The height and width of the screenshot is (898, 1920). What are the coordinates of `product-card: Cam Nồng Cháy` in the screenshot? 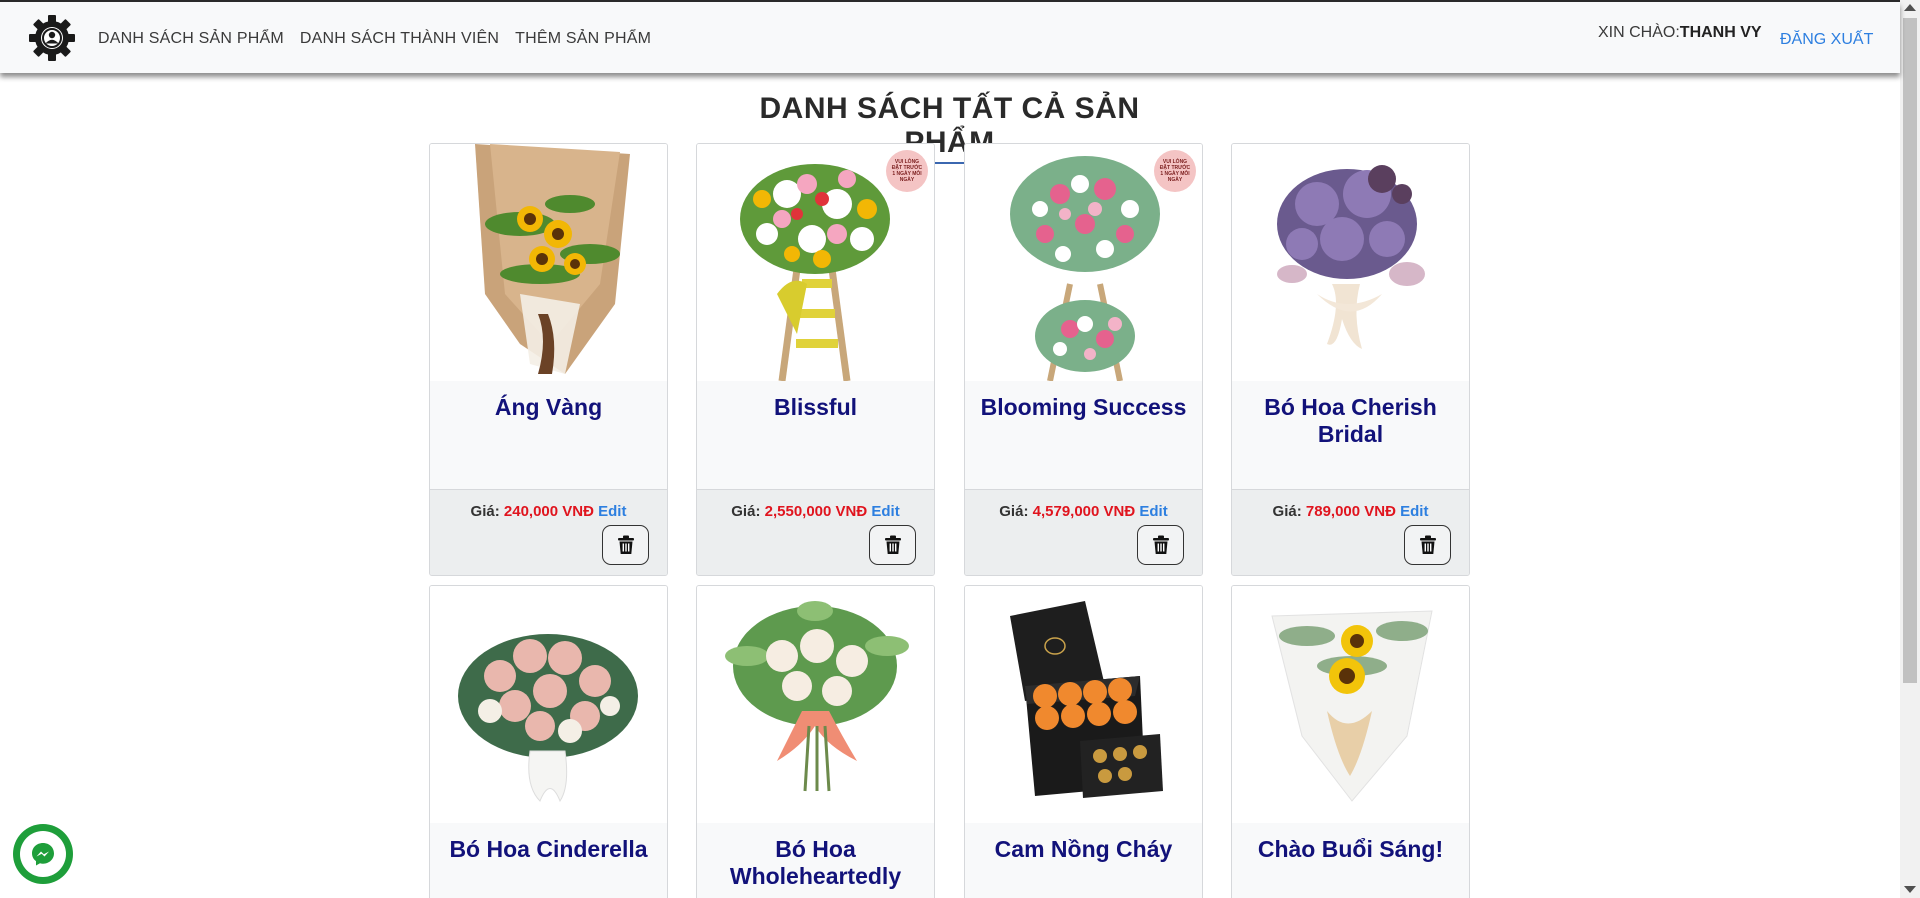 It's located at (1083, 741).